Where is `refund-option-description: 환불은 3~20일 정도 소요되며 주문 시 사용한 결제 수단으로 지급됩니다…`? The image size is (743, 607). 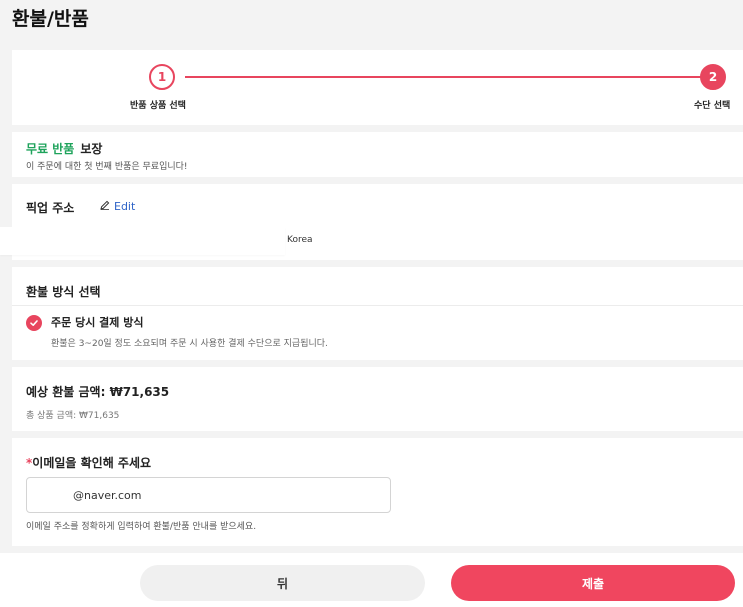
refund-option-description: 환불은 3~20일 정도 소요되며 주문 시 사용한 결제 수단으로 지급됩니다… is located at coordinates (189, 344).